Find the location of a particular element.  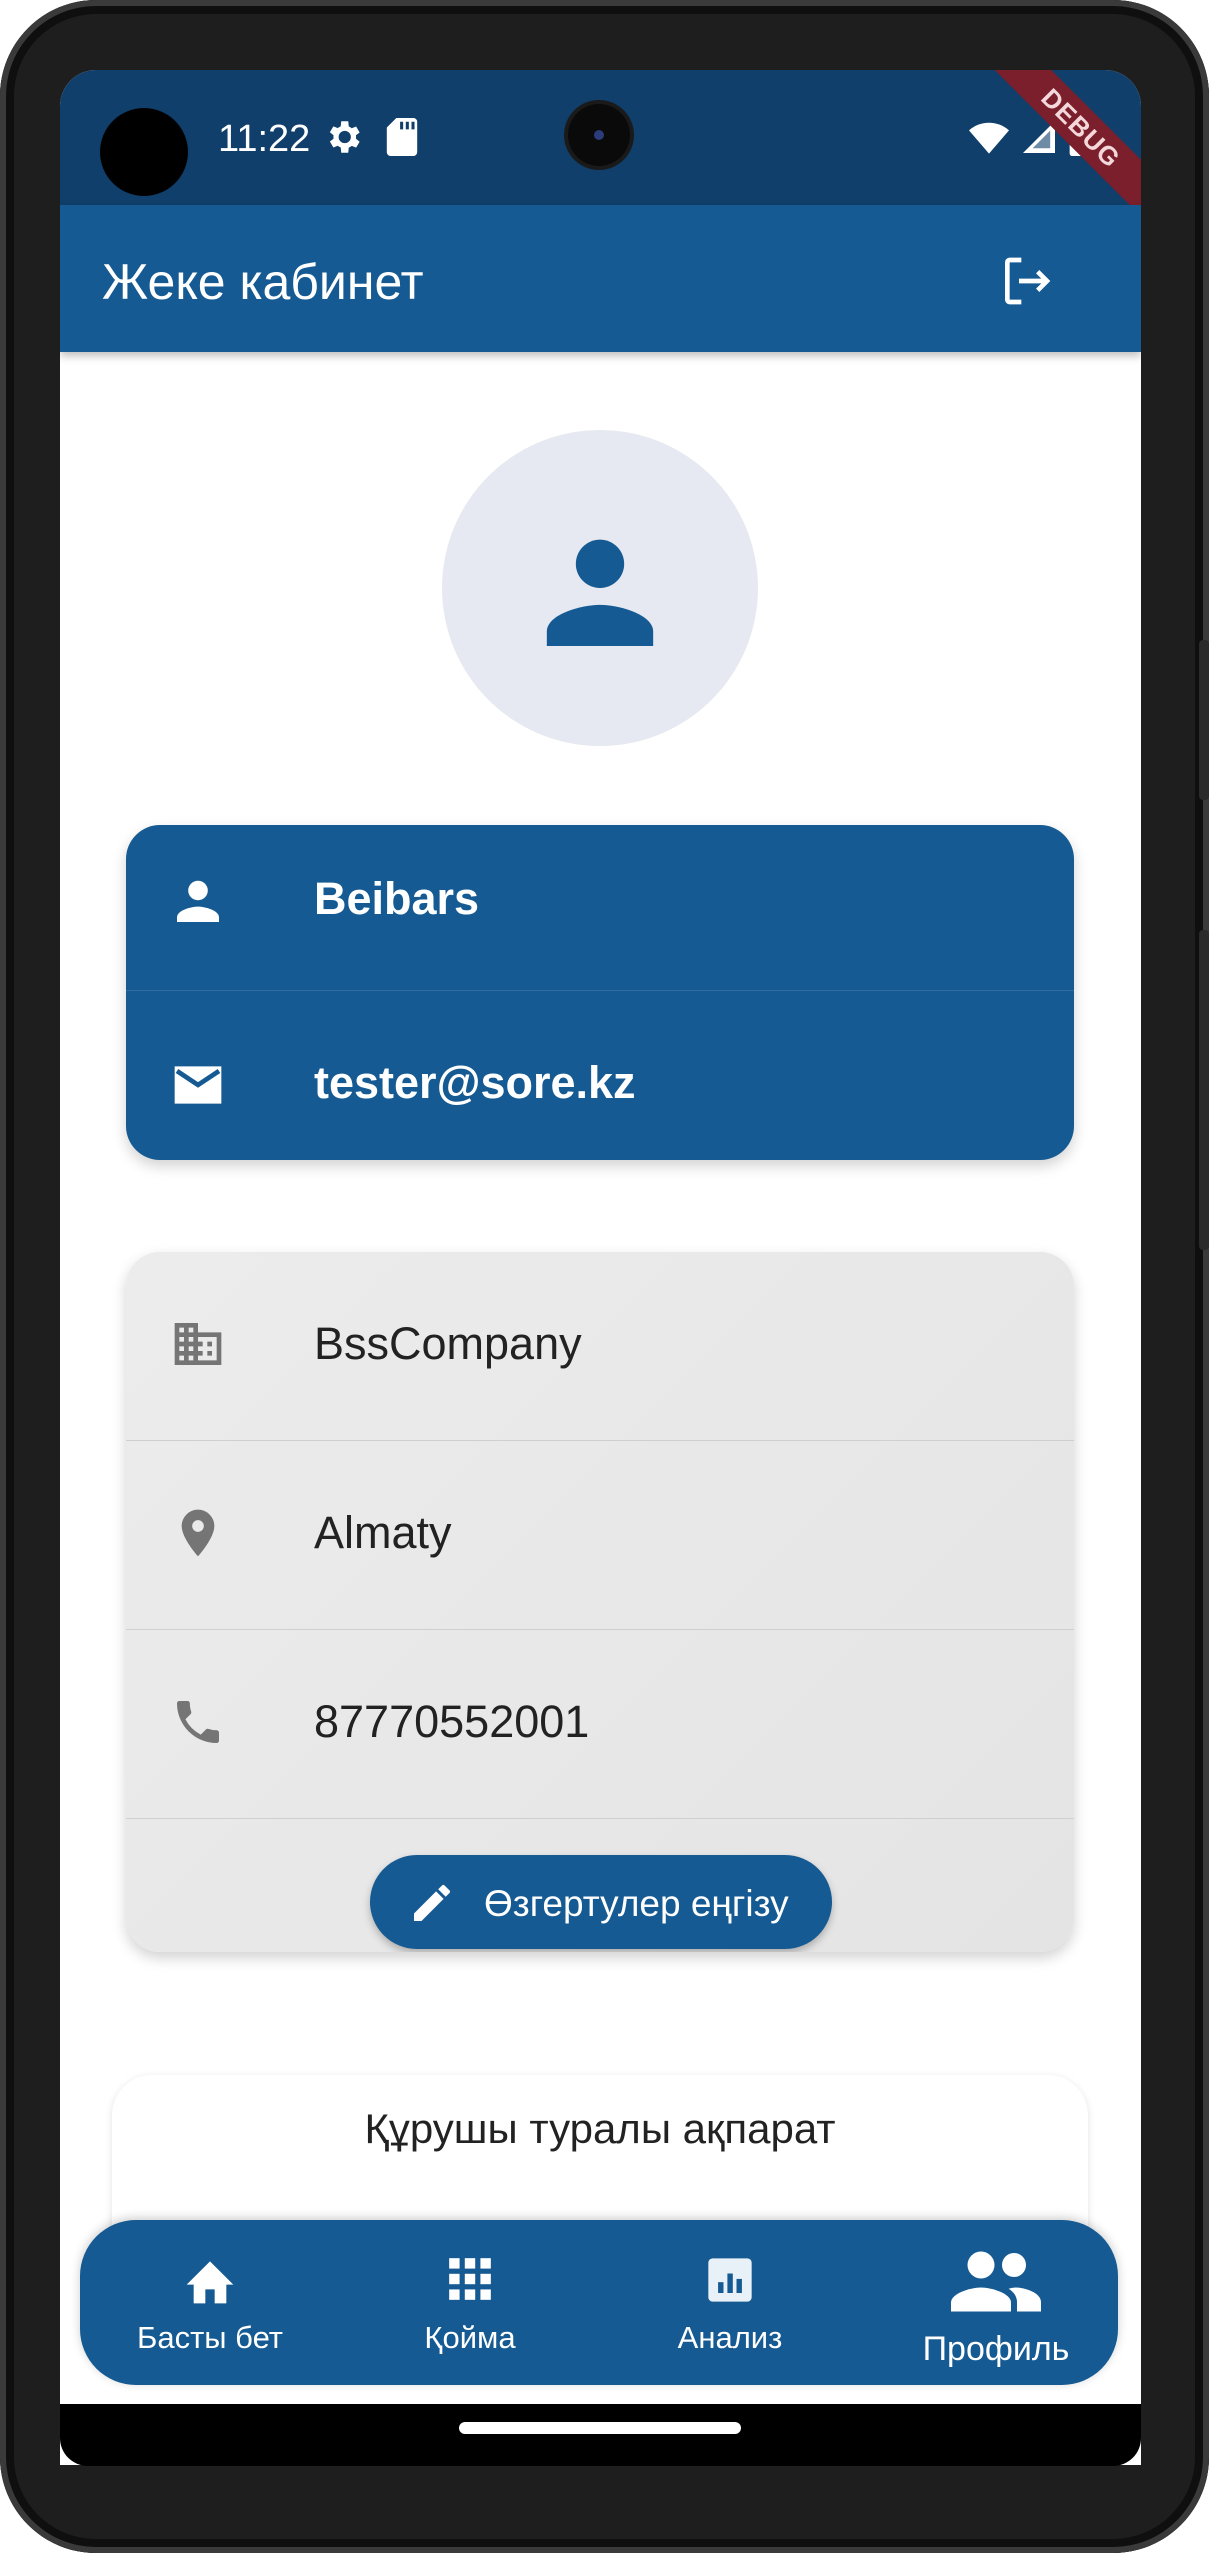

nav-item-profile: Профиль is located at coordinates (996, 2302).